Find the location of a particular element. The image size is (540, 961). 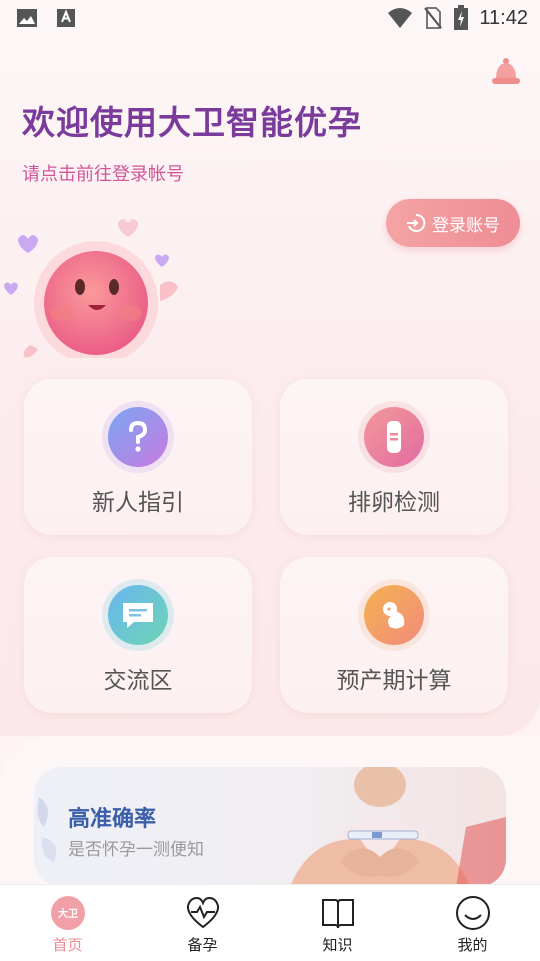

tab-label: 我的 is located at coordinates (472, 945).